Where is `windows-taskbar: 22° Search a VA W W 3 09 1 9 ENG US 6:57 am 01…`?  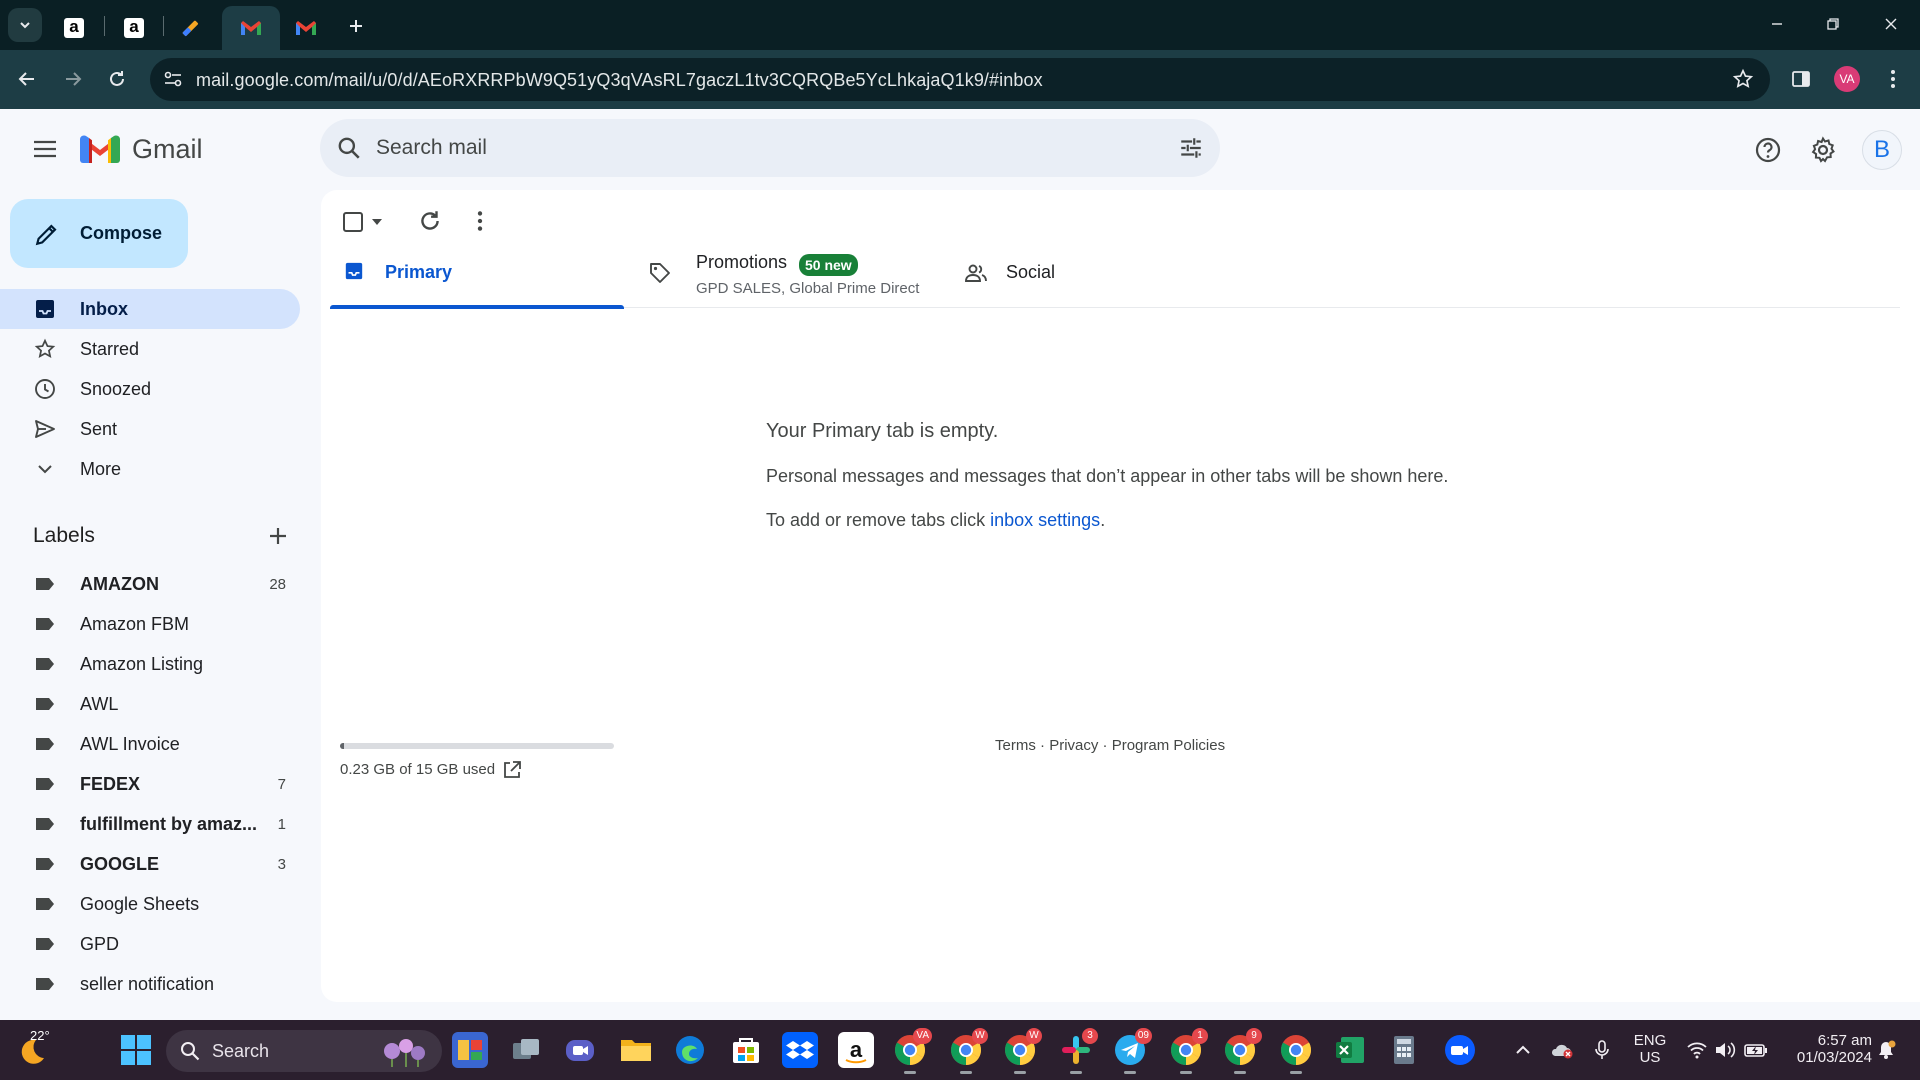
windows-taskbar: 22° Search a VA W W 3 09 1 9 ENG US 6:57 am 01… is located at coordinates (960, 1050).